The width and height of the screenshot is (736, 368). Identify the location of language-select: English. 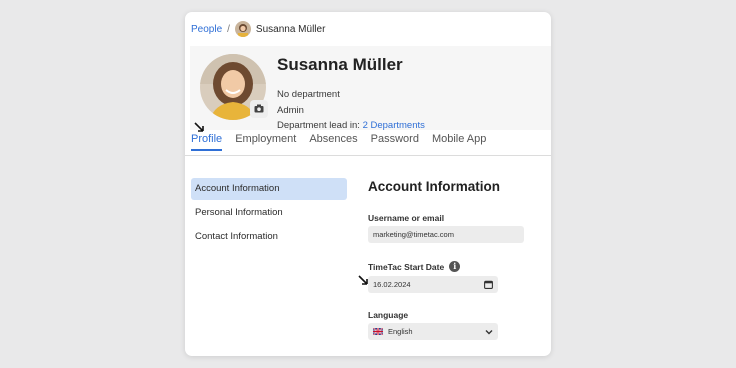
(433, 331).